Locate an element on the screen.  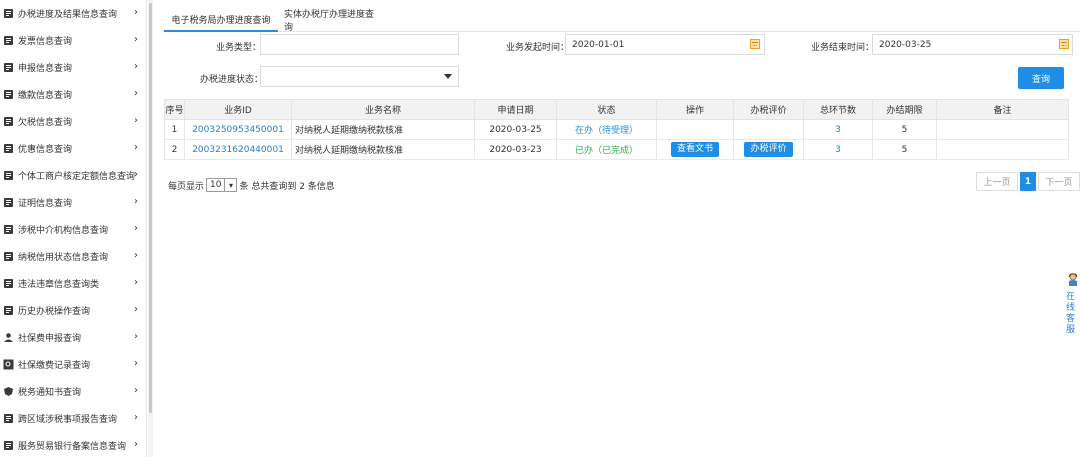
page-size-prefix: 每页显示 is located at coordinates (186, 186).